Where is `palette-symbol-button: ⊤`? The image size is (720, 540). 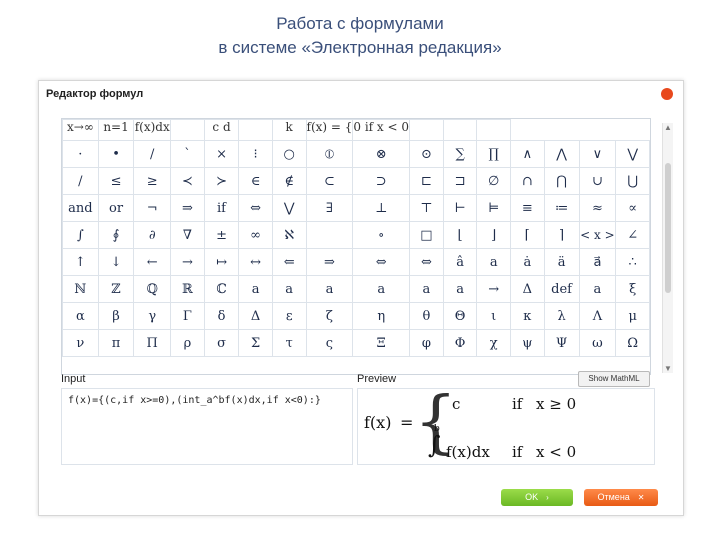 palette-symbol-button: ⊤ is located at coordinates (426, 208).